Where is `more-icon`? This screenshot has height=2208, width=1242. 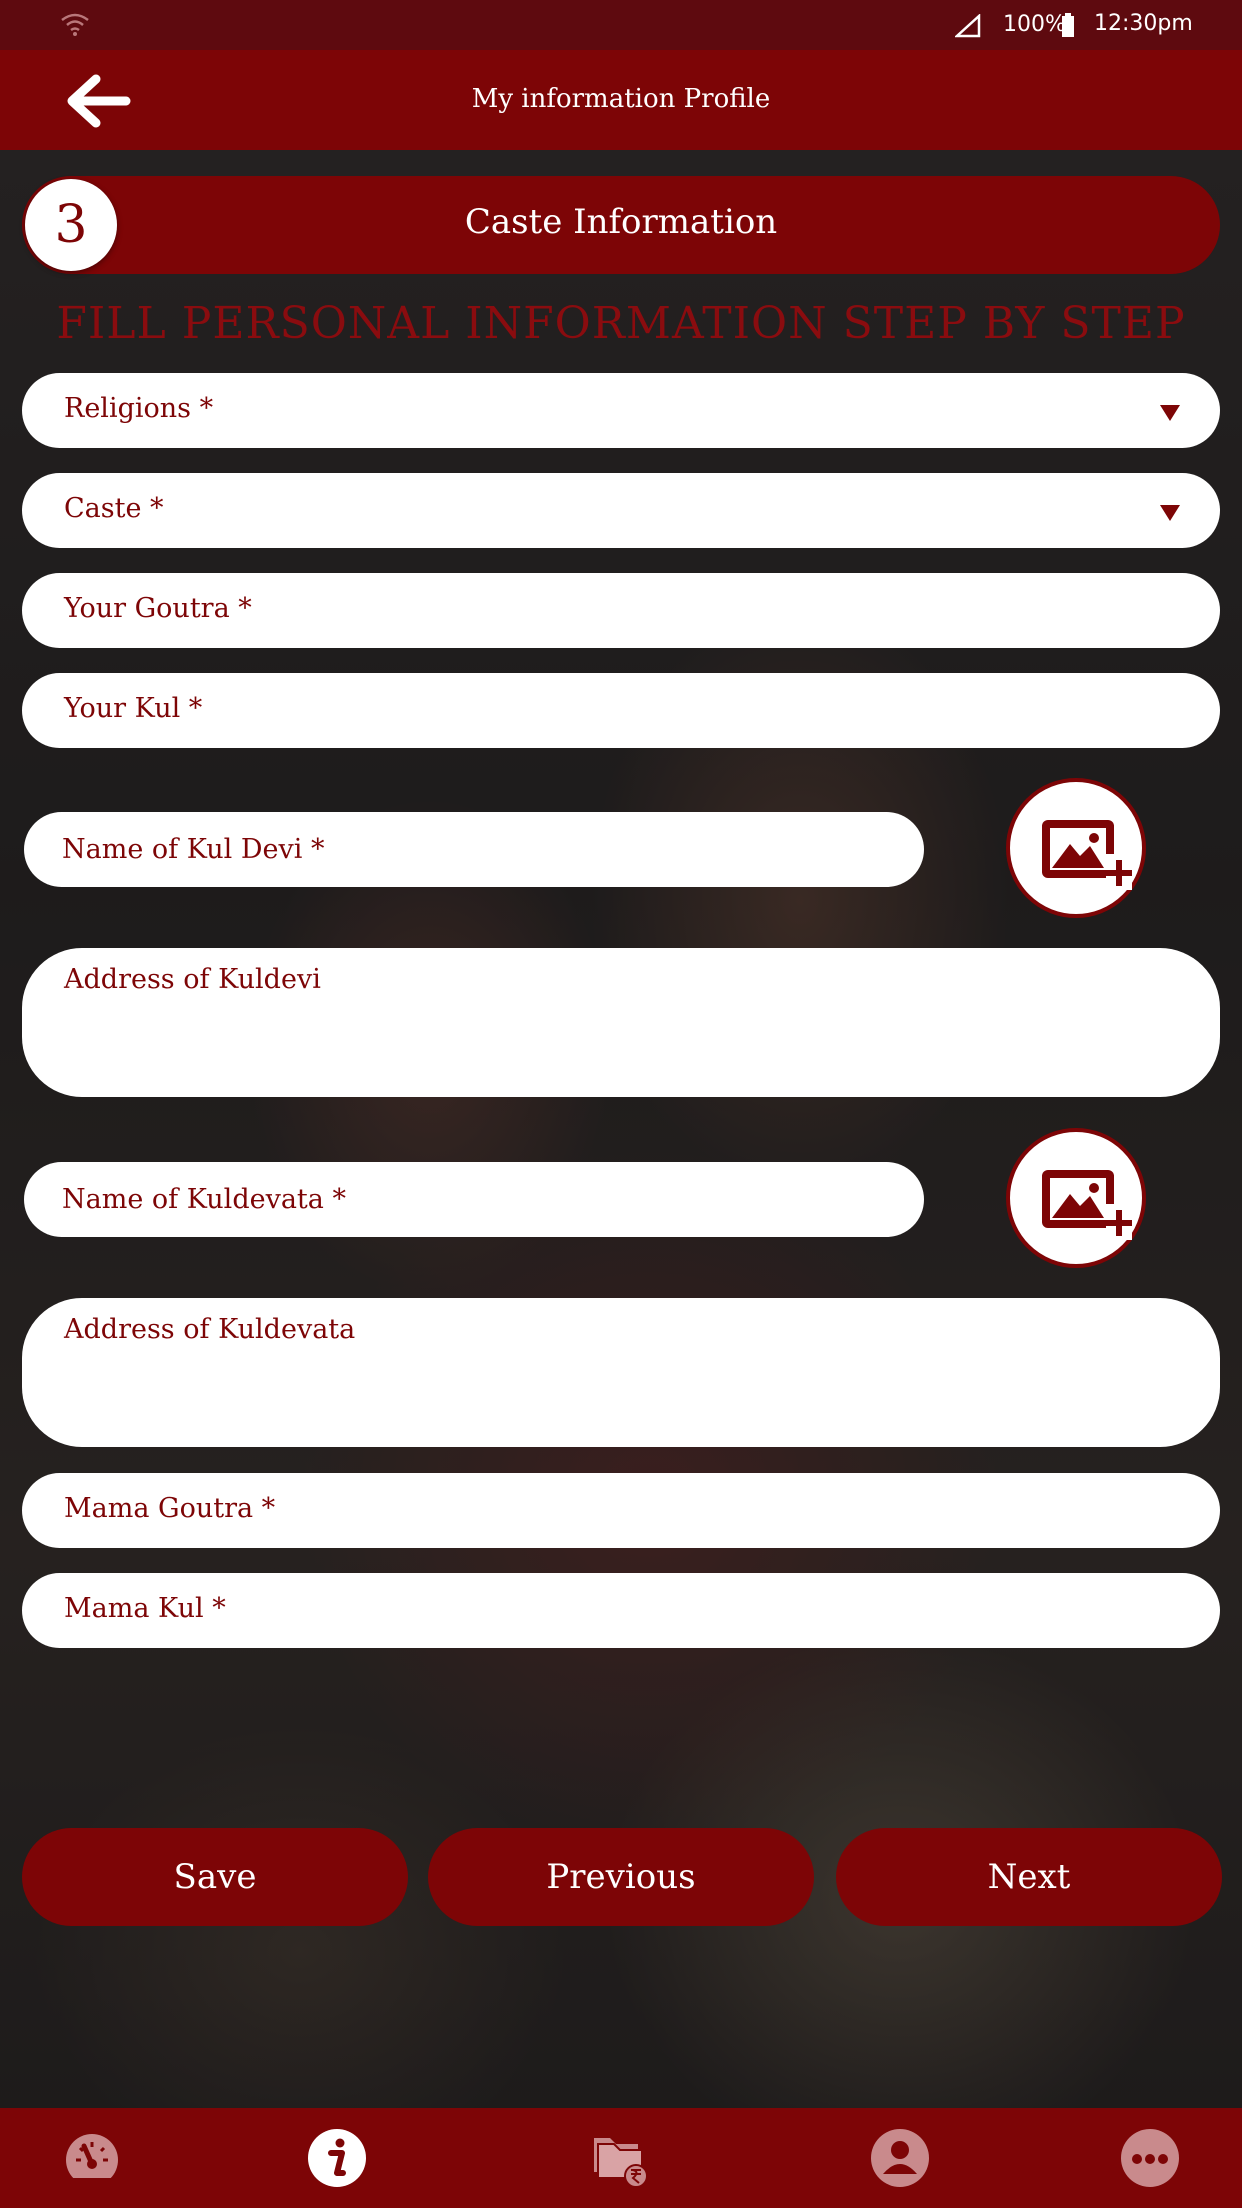
more-icon is located at coordinates (1150, 2158).